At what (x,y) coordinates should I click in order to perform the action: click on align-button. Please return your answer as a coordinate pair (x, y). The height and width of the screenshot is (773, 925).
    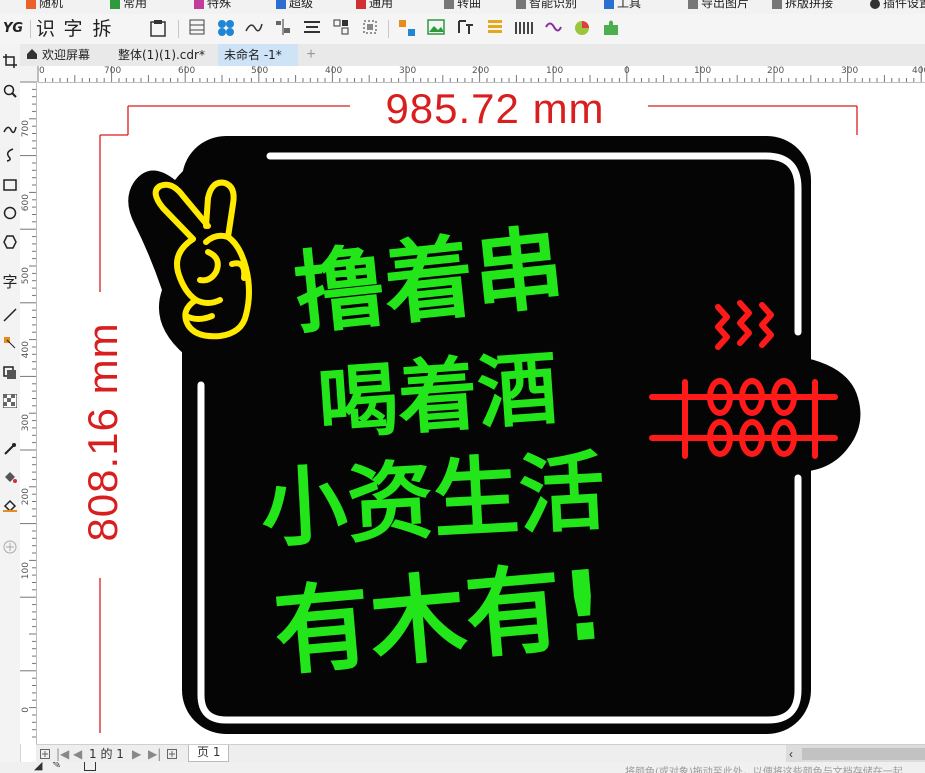
    Looking at the image, I should click on (283, 29).